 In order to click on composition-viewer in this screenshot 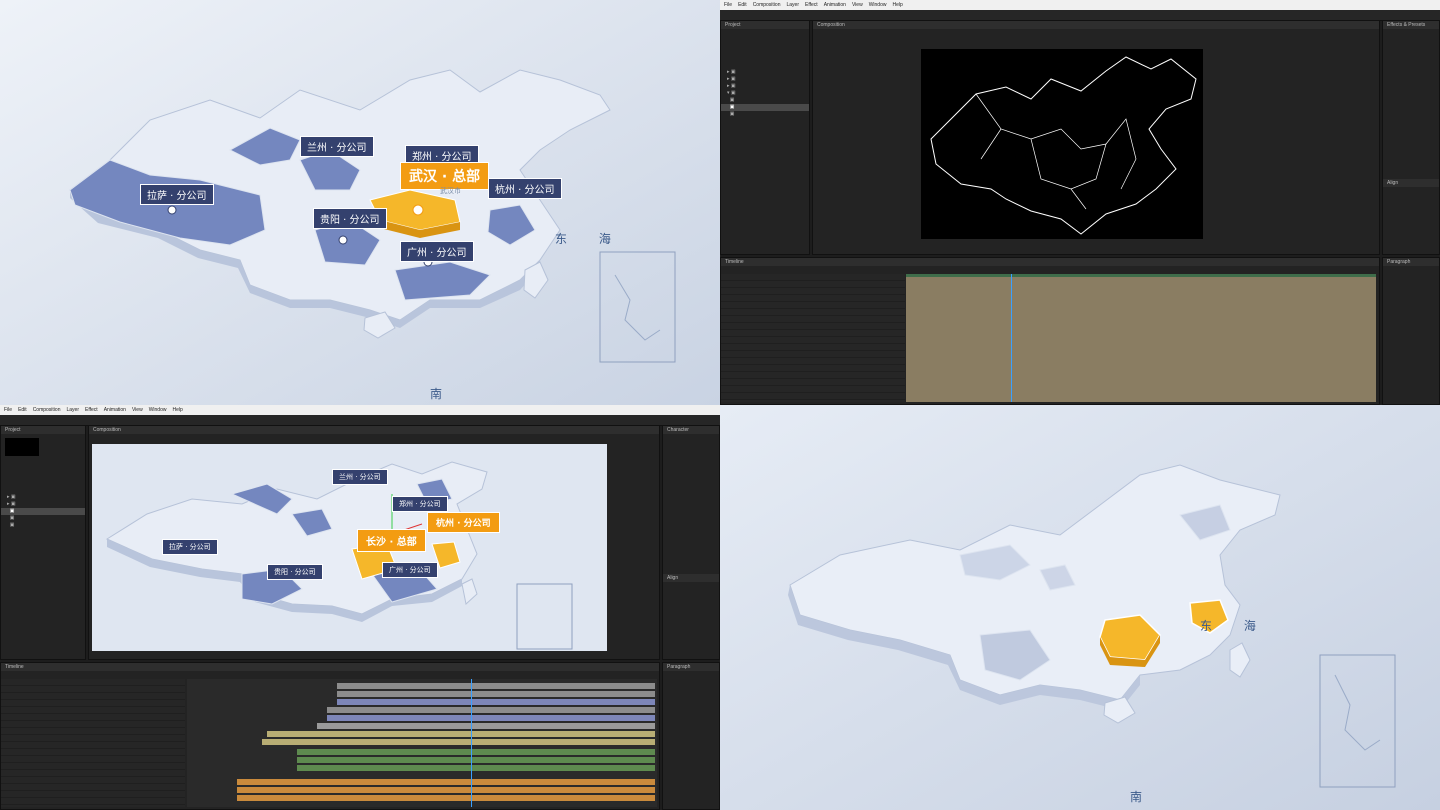, I will do `click(1062, 144)`.